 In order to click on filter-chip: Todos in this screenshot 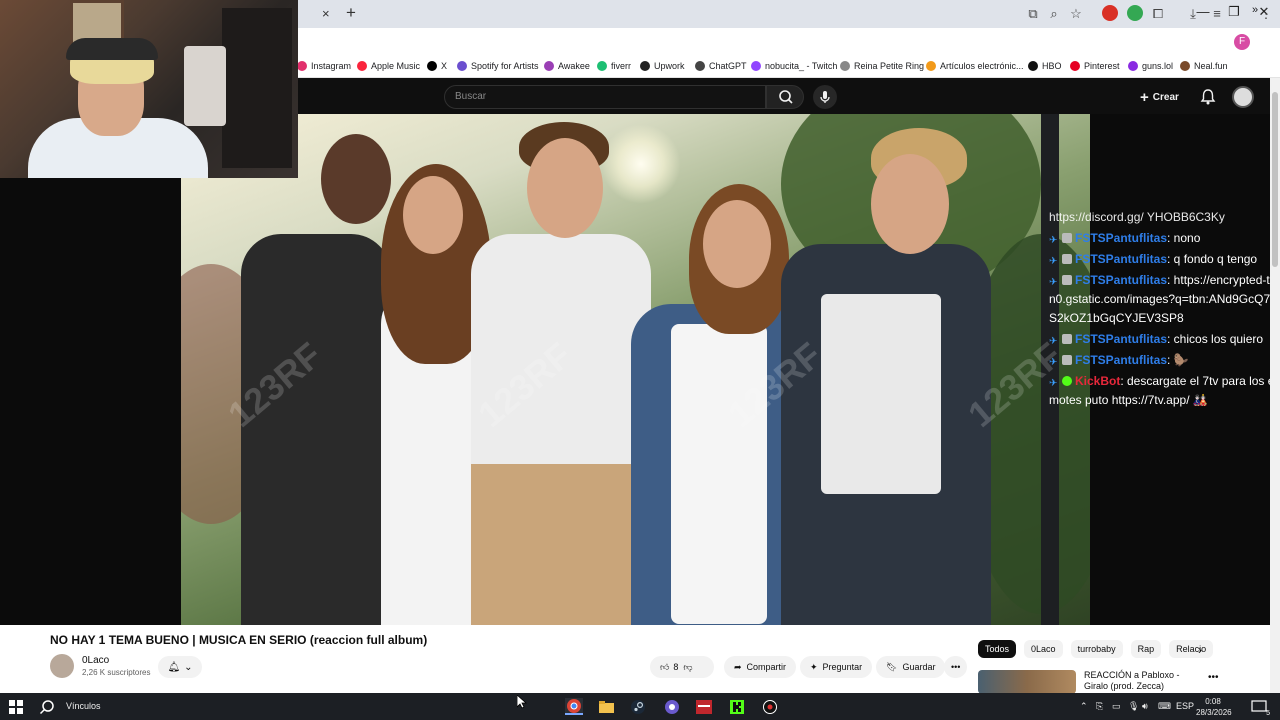, I will do `click(997, 649)`.